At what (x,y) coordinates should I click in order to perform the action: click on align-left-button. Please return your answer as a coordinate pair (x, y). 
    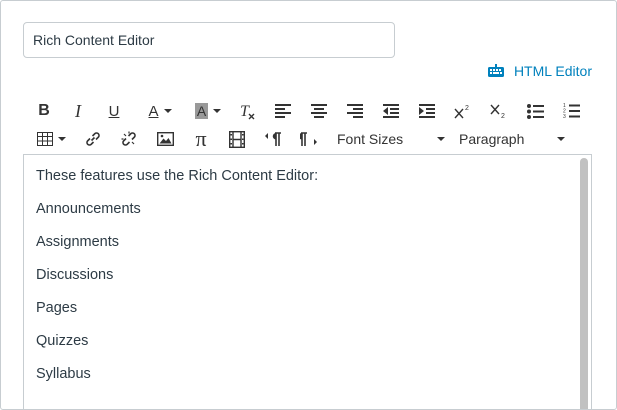
    Looking at the image, I should click on (283, 111).